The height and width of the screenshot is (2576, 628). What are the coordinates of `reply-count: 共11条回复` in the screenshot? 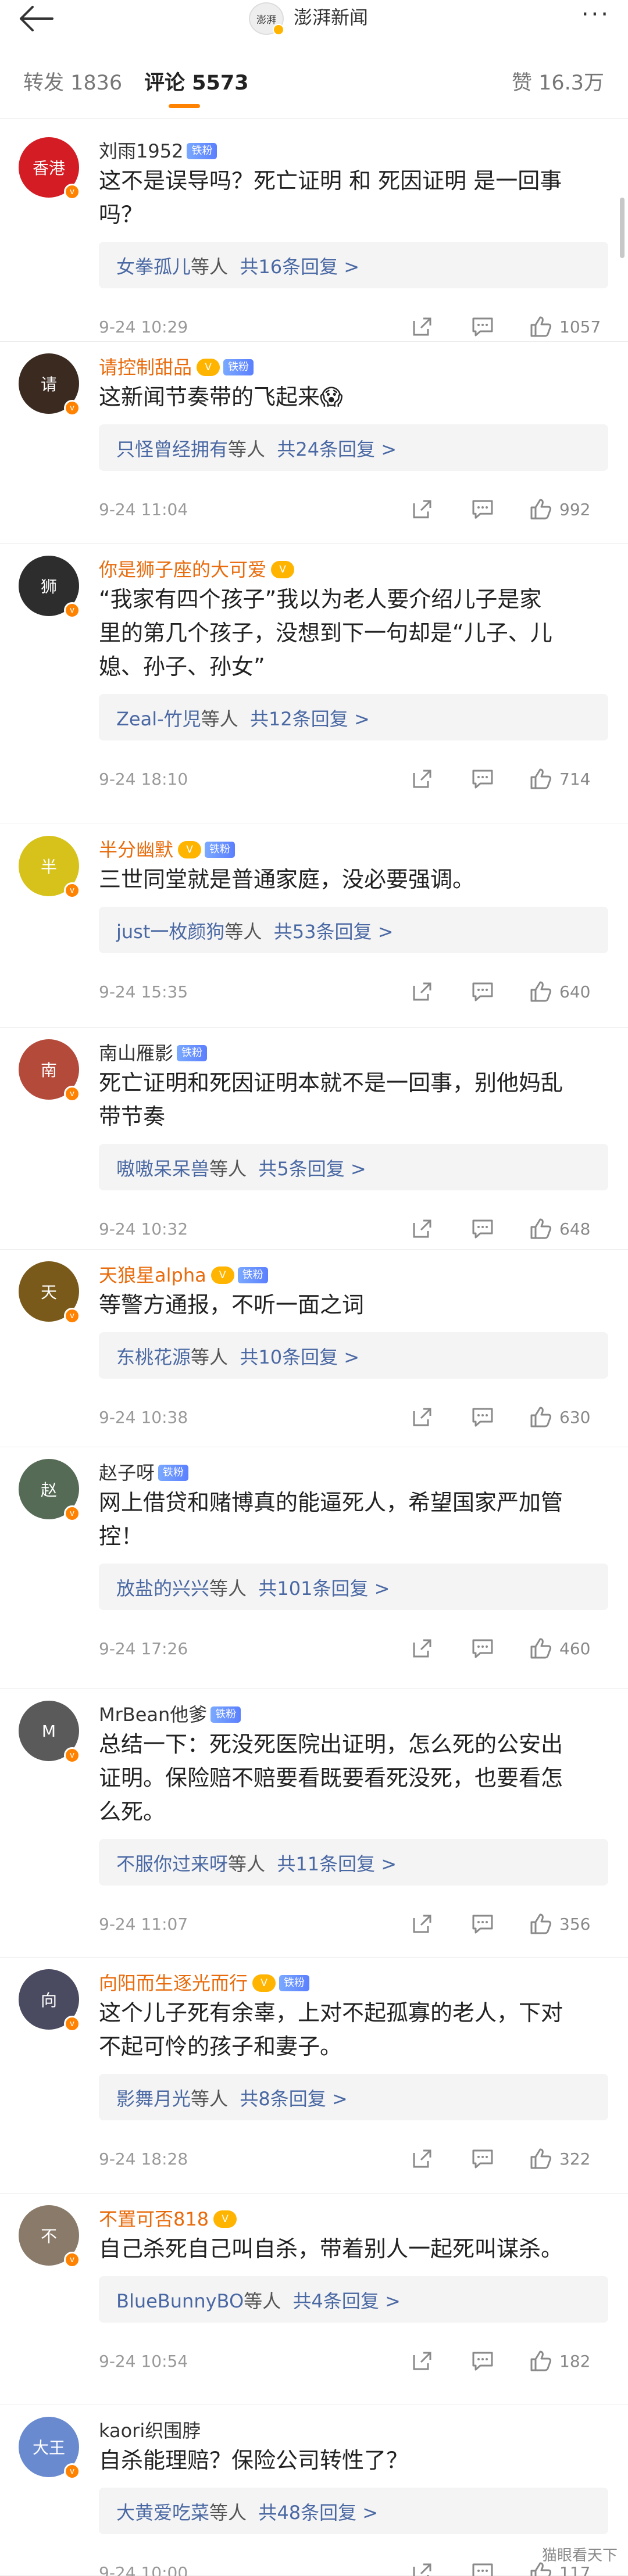 It's located at (326, 1864).